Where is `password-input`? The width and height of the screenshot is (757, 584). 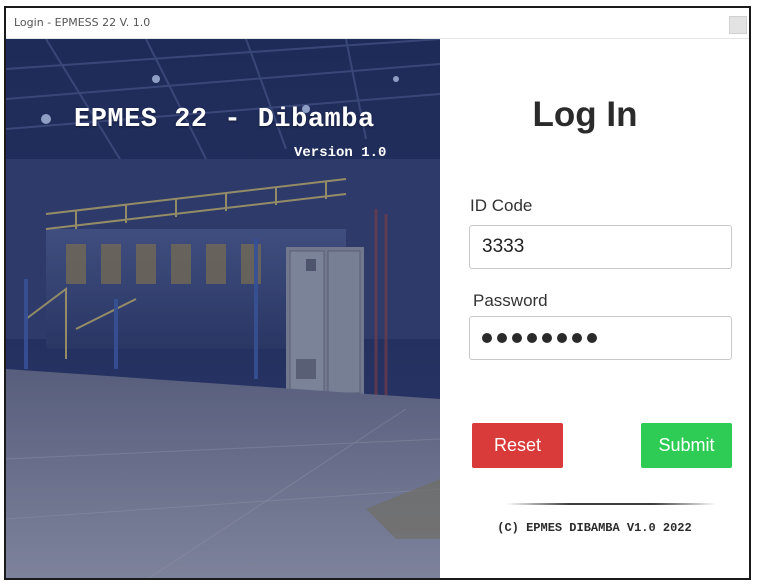 password-input is located at coordinates (600, 338).